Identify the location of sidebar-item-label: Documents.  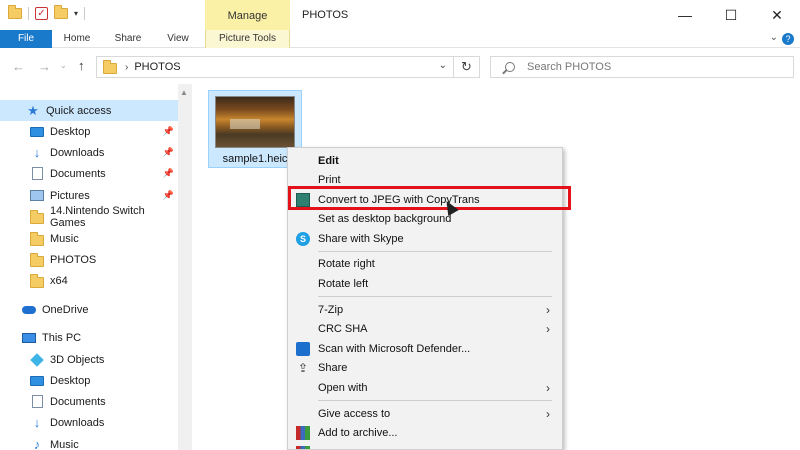
(78, 401).